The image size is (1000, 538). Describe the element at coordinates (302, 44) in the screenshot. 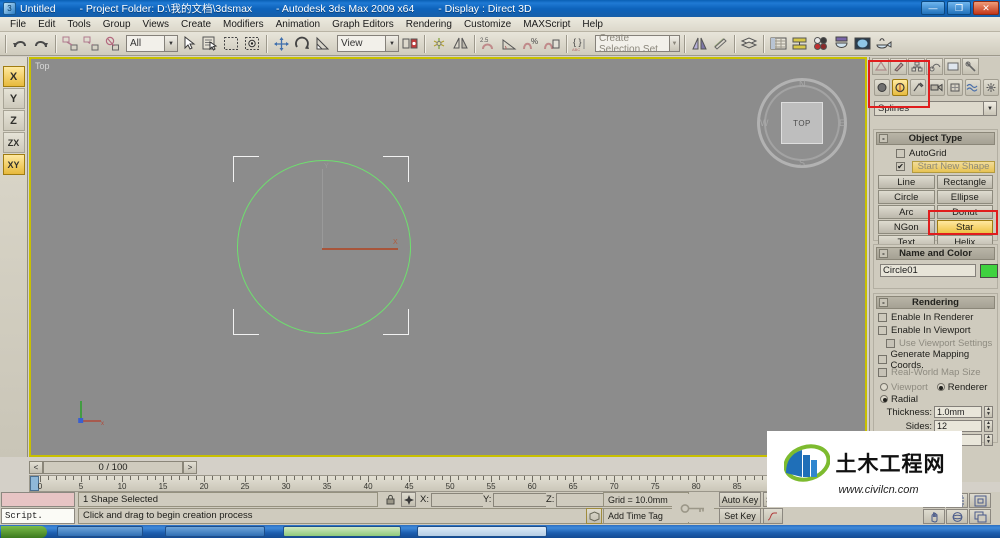

I see `select-and-rotate-icon` at that location.